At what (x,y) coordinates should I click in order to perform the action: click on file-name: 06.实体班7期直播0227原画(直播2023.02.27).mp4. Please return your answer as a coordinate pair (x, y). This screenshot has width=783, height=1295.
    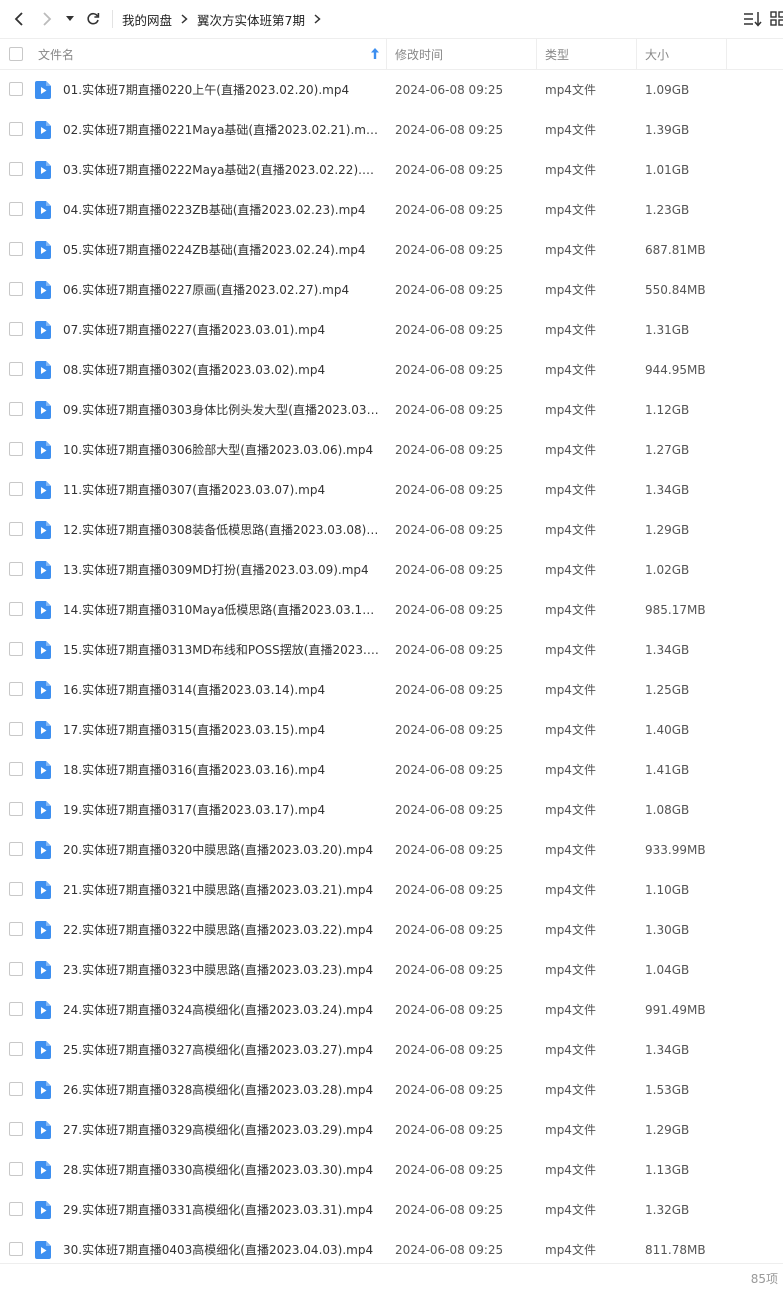
    Looking at the image, I should click on (221, 290).